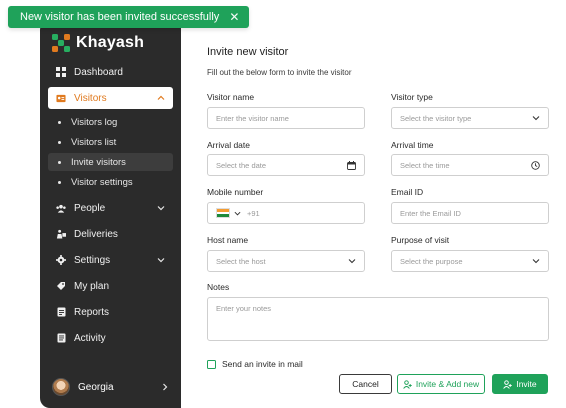  I want to click on sidebar-item-dashboard: Dashboard, so click(110, 72).